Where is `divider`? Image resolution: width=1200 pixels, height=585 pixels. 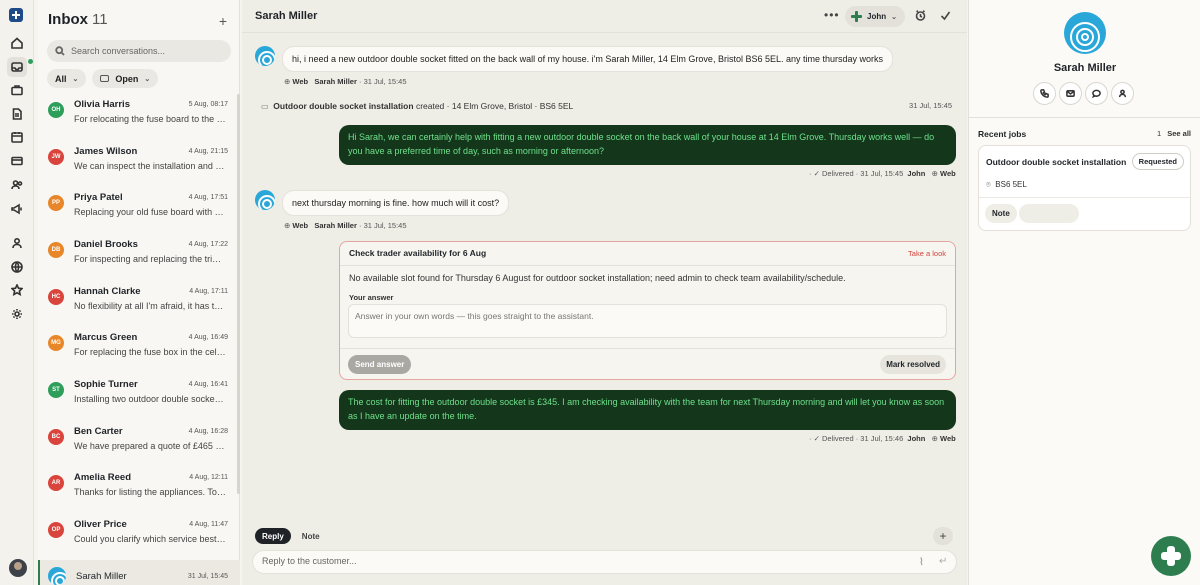 divider is located at coordinates (647, 348).